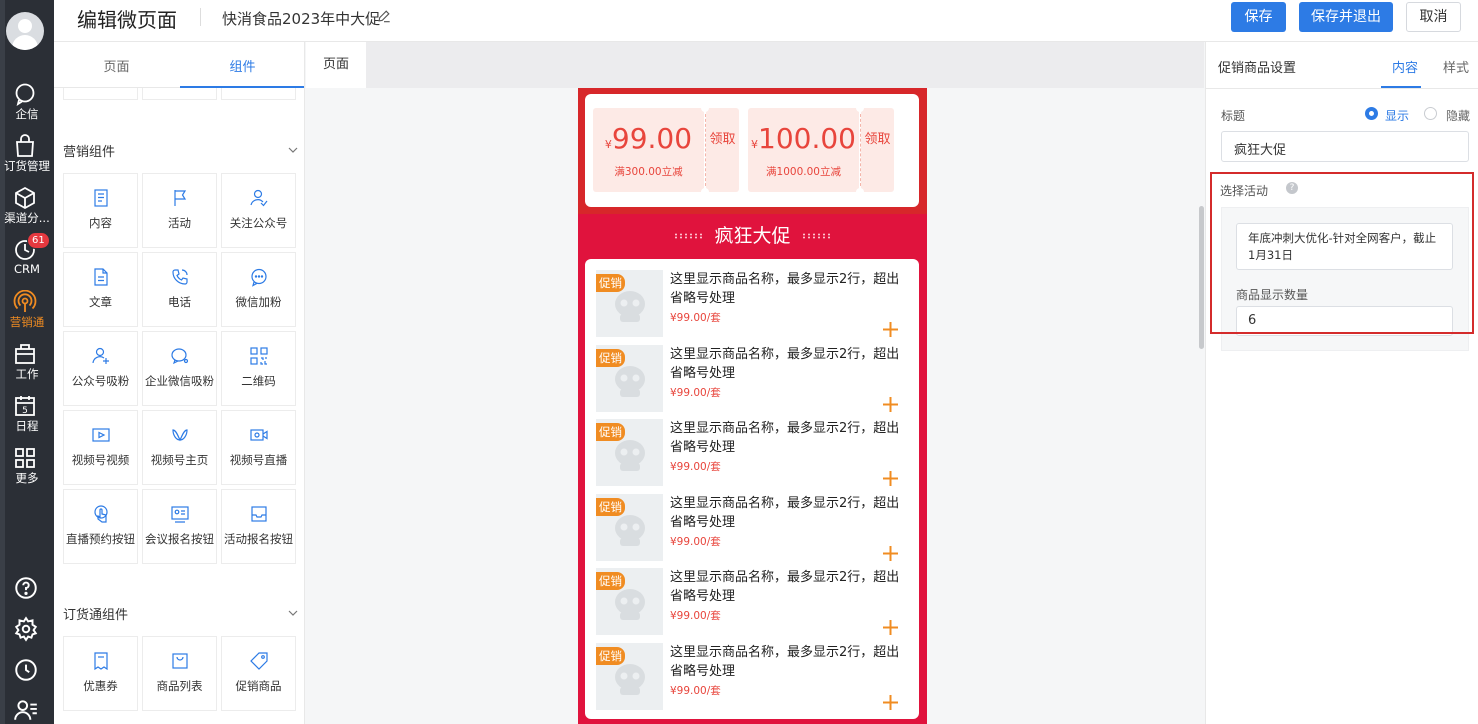 The height and width of the screenshot is (724, 1478). Describe the element at coordinates (101, 661) in the screenshot. I see `coupon-icon` at that location.